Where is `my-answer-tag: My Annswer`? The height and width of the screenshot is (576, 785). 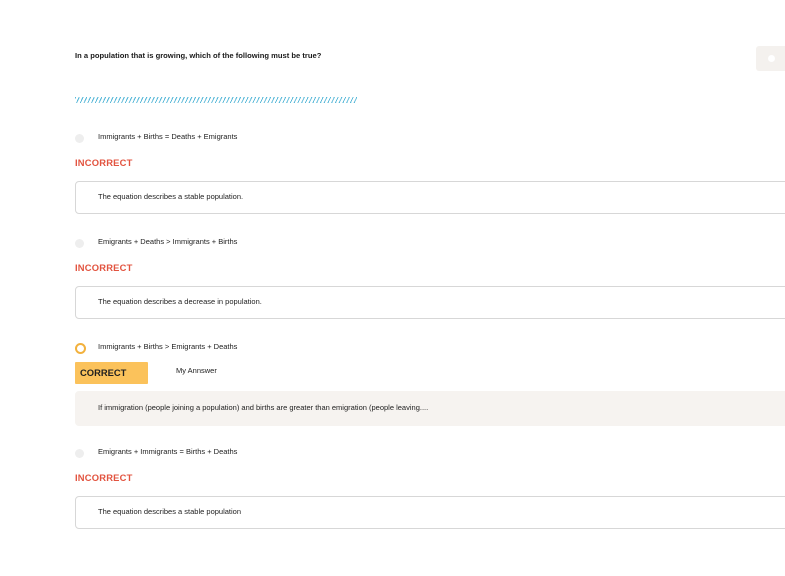
my-answer-tag: My Annswer is located at coordinates (196, 370).